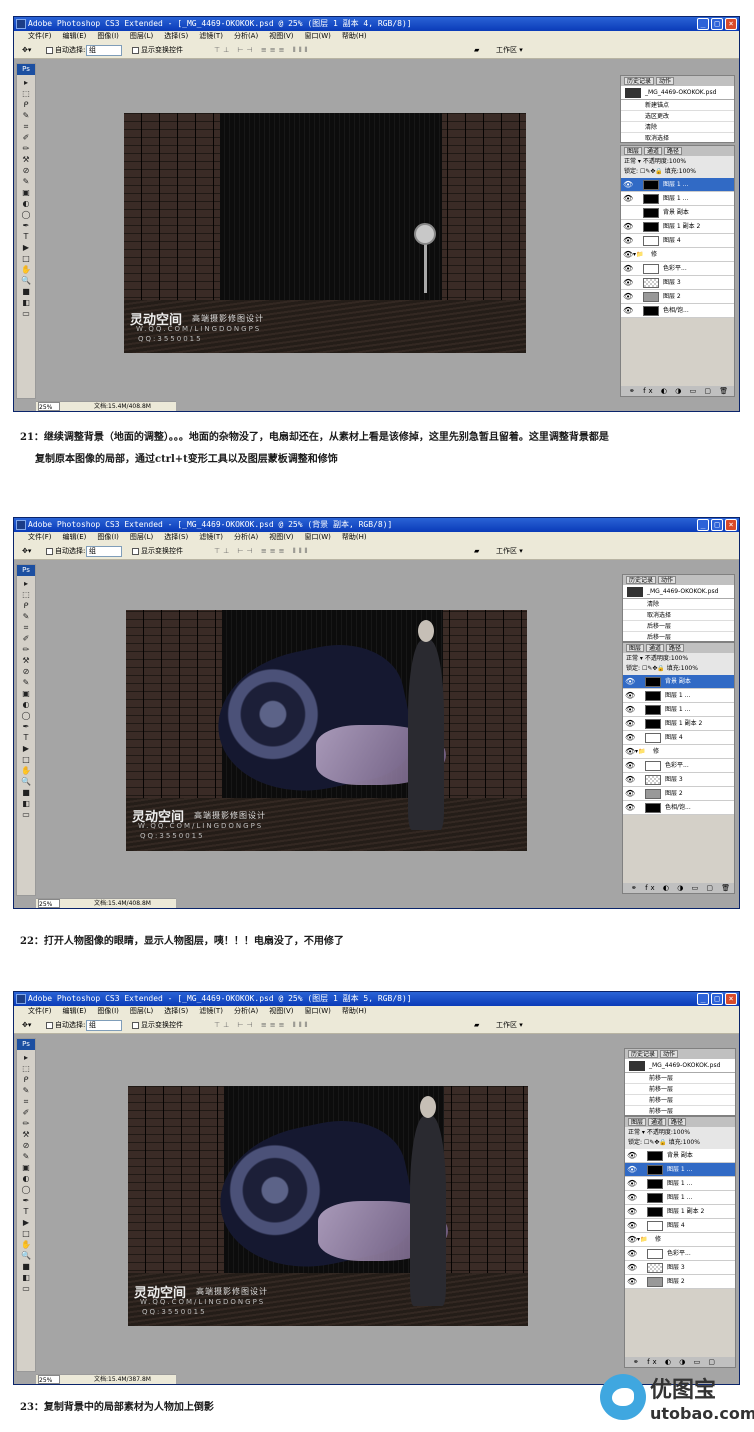 Image resolution: width=754 pixels, height=1432 pixels. Describe the element at coordinates (26, 616) in the screenshot. I see `magic-wand-icon: ✎` at that location.